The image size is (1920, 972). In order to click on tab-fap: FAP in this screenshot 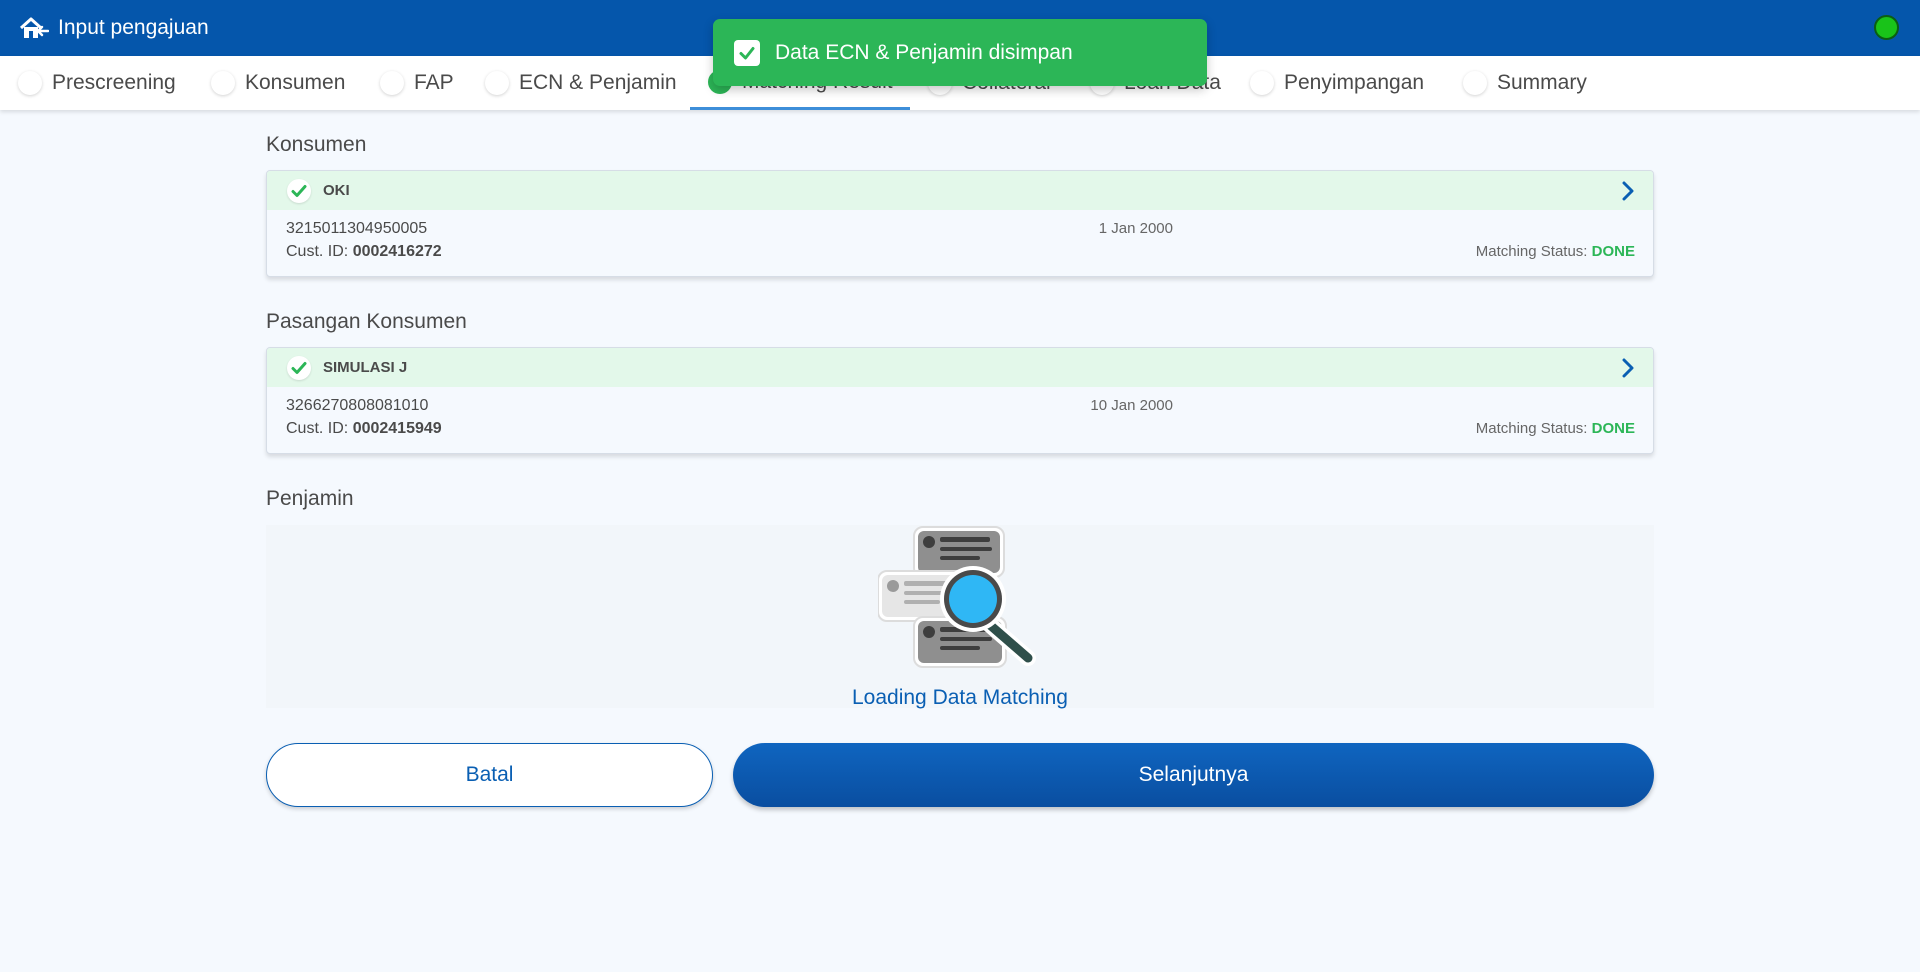, I will do `click(417, 83)`.